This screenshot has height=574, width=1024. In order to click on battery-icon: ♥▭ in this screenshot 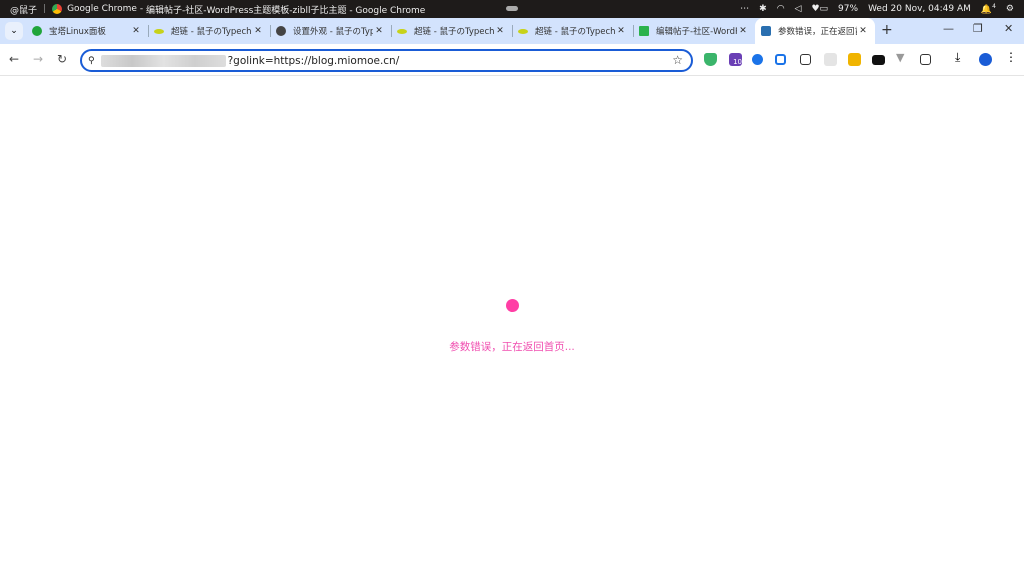, I will do `click(819, 9)`.